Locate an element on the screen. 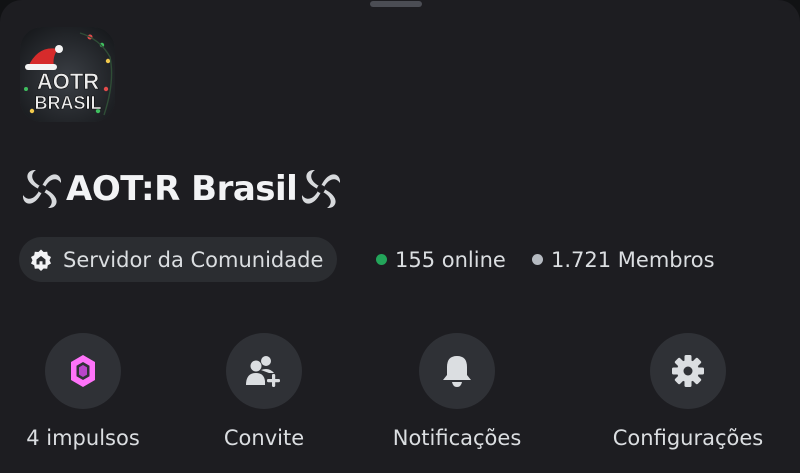 The image size is (800, 473). invite-button-circle is located at coordinates (264, 371).